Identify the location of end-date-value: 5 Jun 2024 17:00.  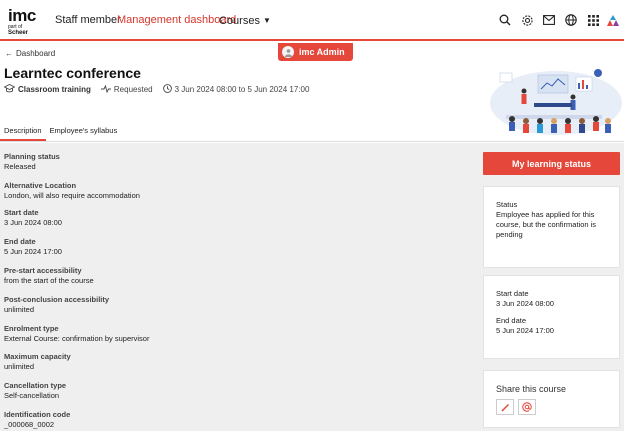
(525, 330).